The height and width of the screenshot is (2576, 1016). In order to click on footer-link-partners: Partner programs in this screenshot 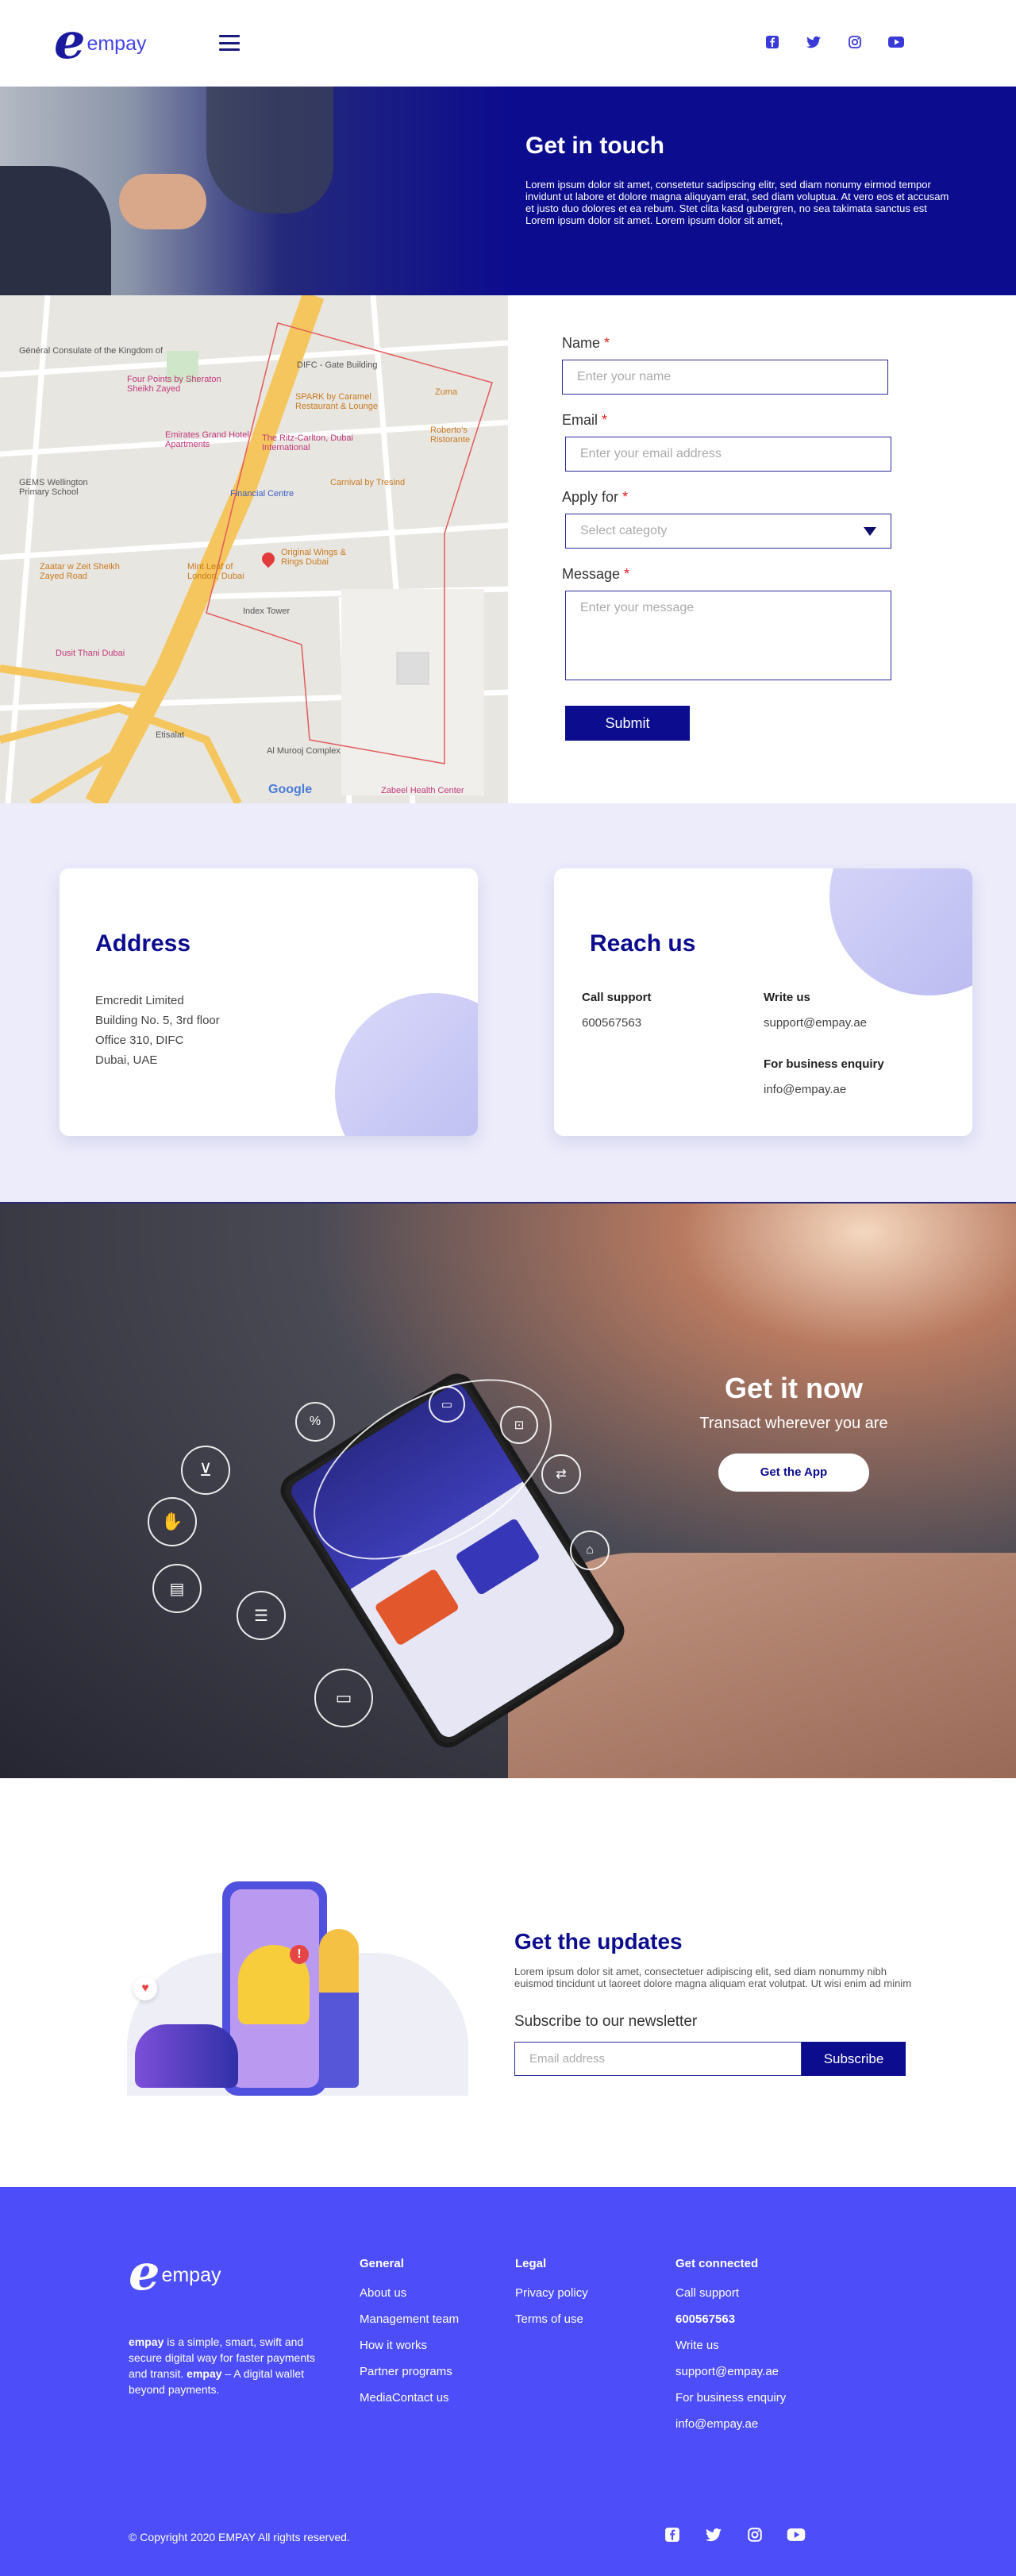, I will do `click(409, 2371)`.